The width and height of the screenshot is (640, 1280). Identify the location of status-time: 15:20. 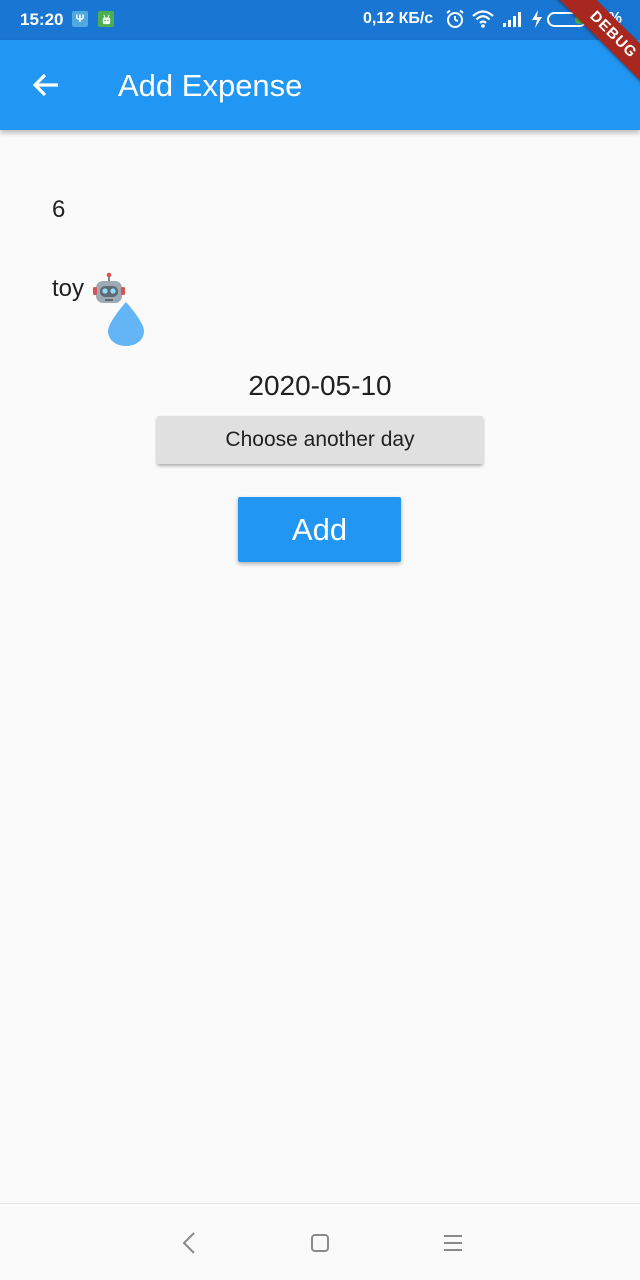
(42, 19).